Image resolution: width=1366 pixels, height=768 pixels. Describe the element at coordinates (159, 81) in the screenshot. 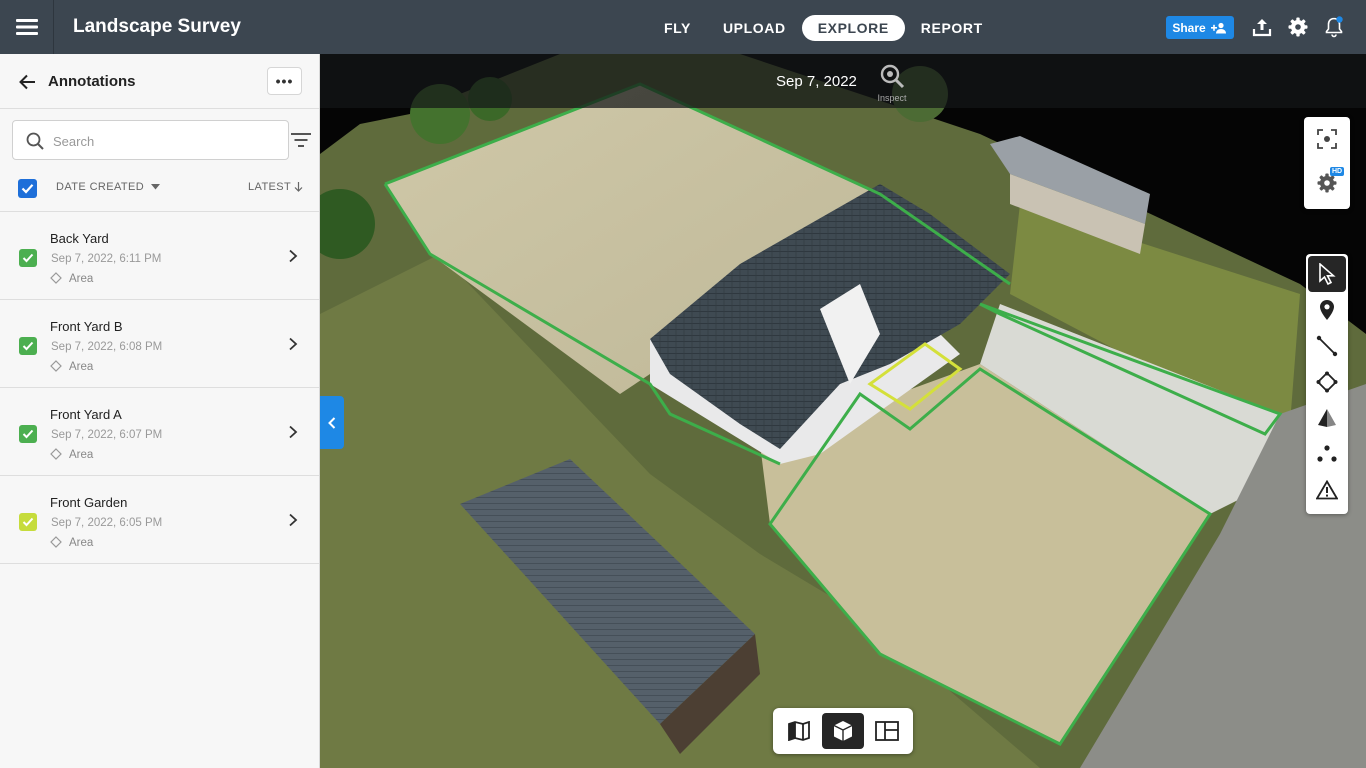

I see `panel-header: Annotations •••` at that location.